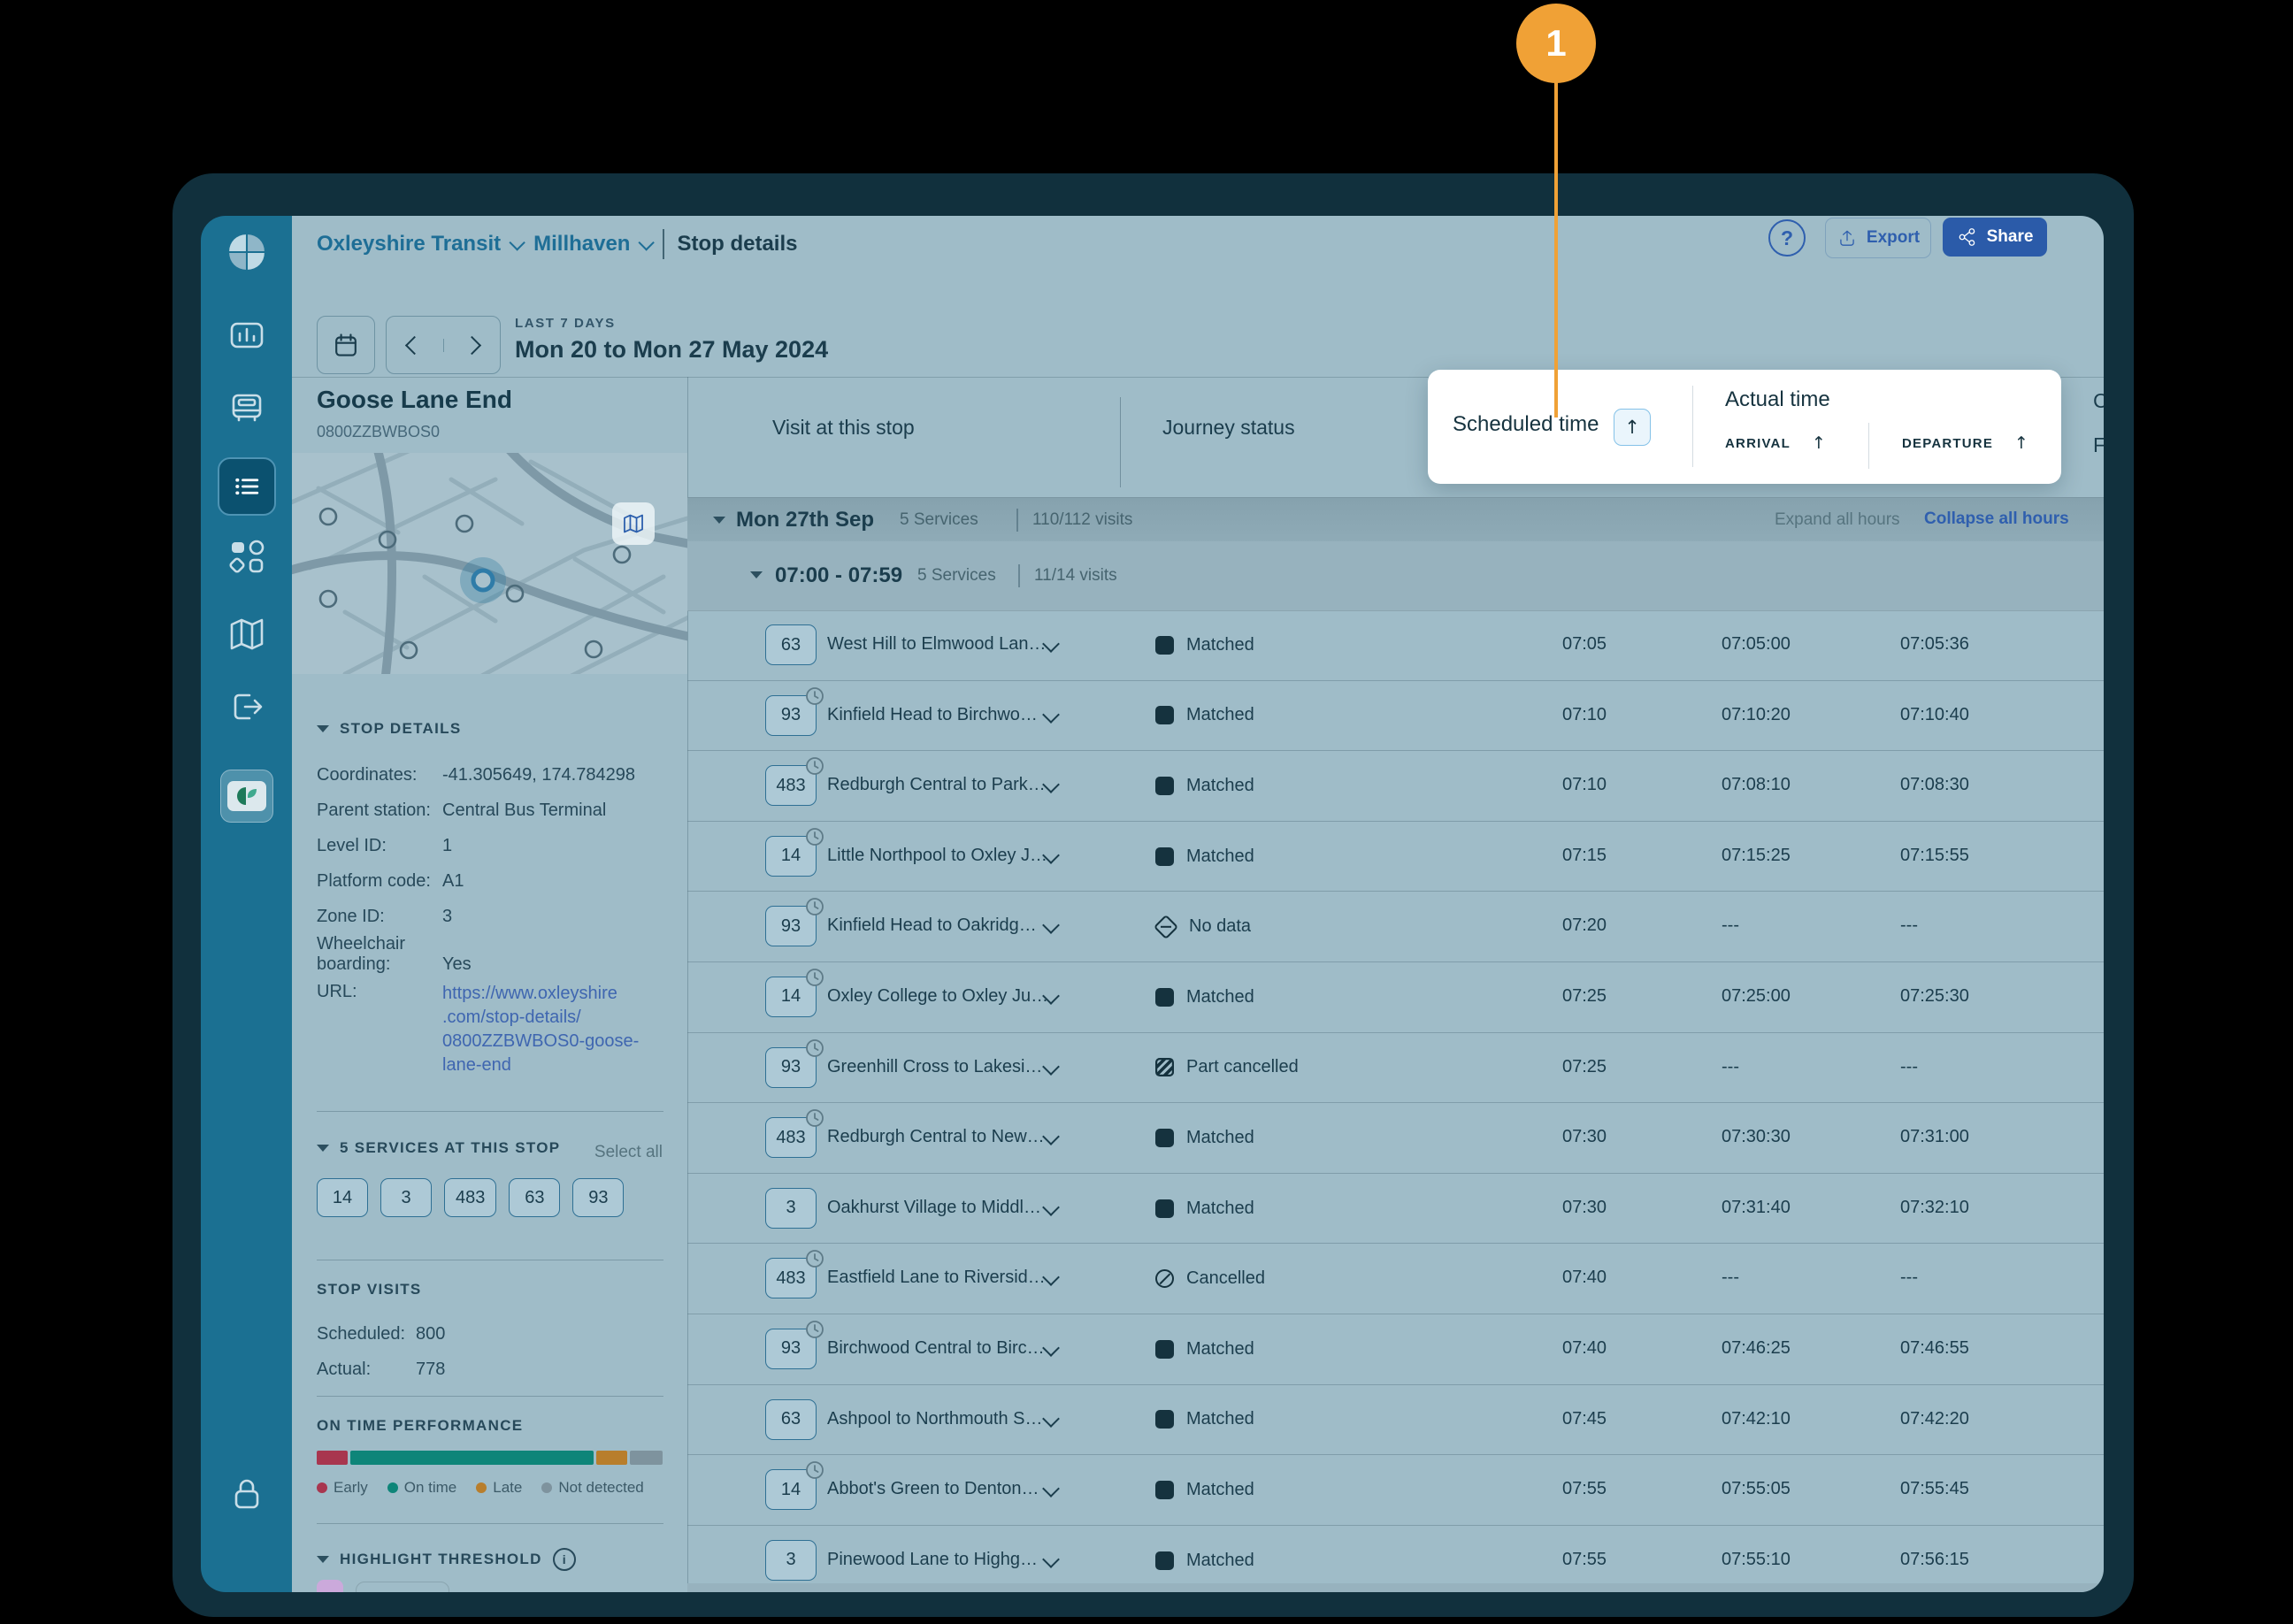 The image size is (2293, 1624). I want to click on status-label: No data, so click(1220, 926).